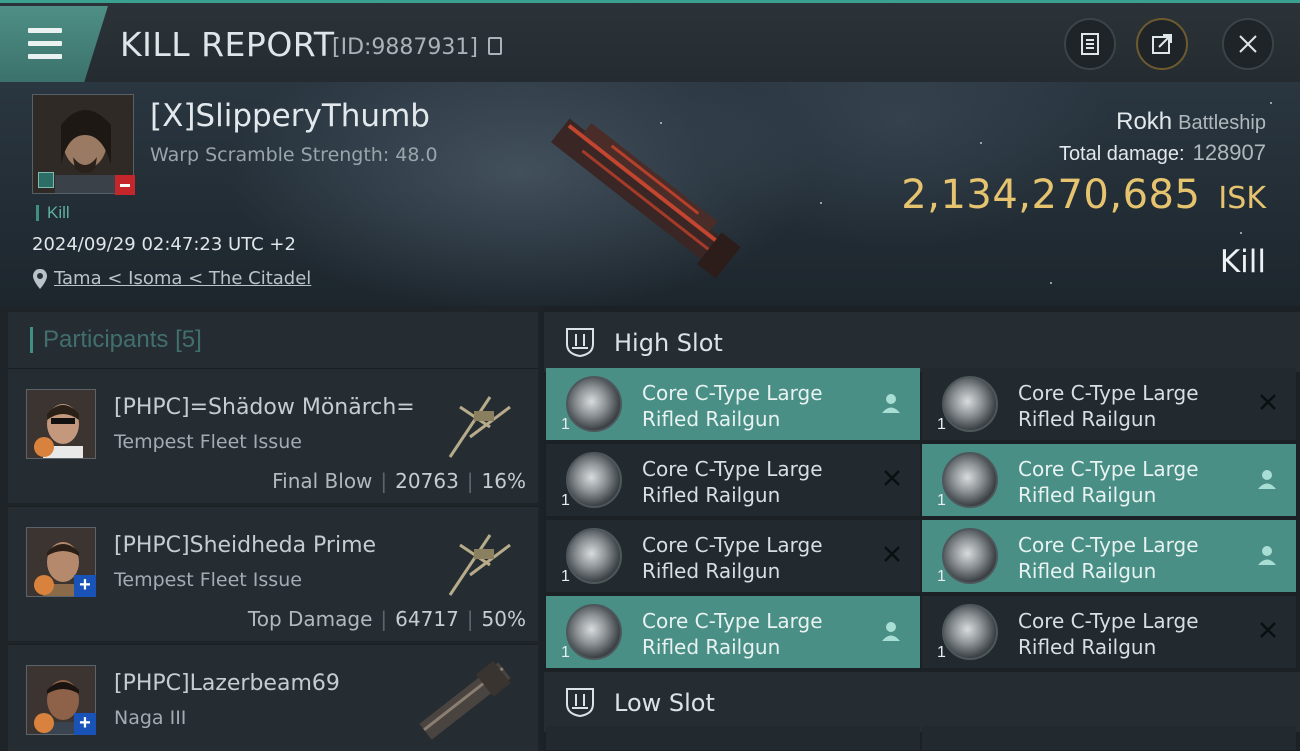 The image size is (1300, 751). I want to click on warp-scramble-strength: Warp Scramble Strength: 48.0, so click(294, 155).